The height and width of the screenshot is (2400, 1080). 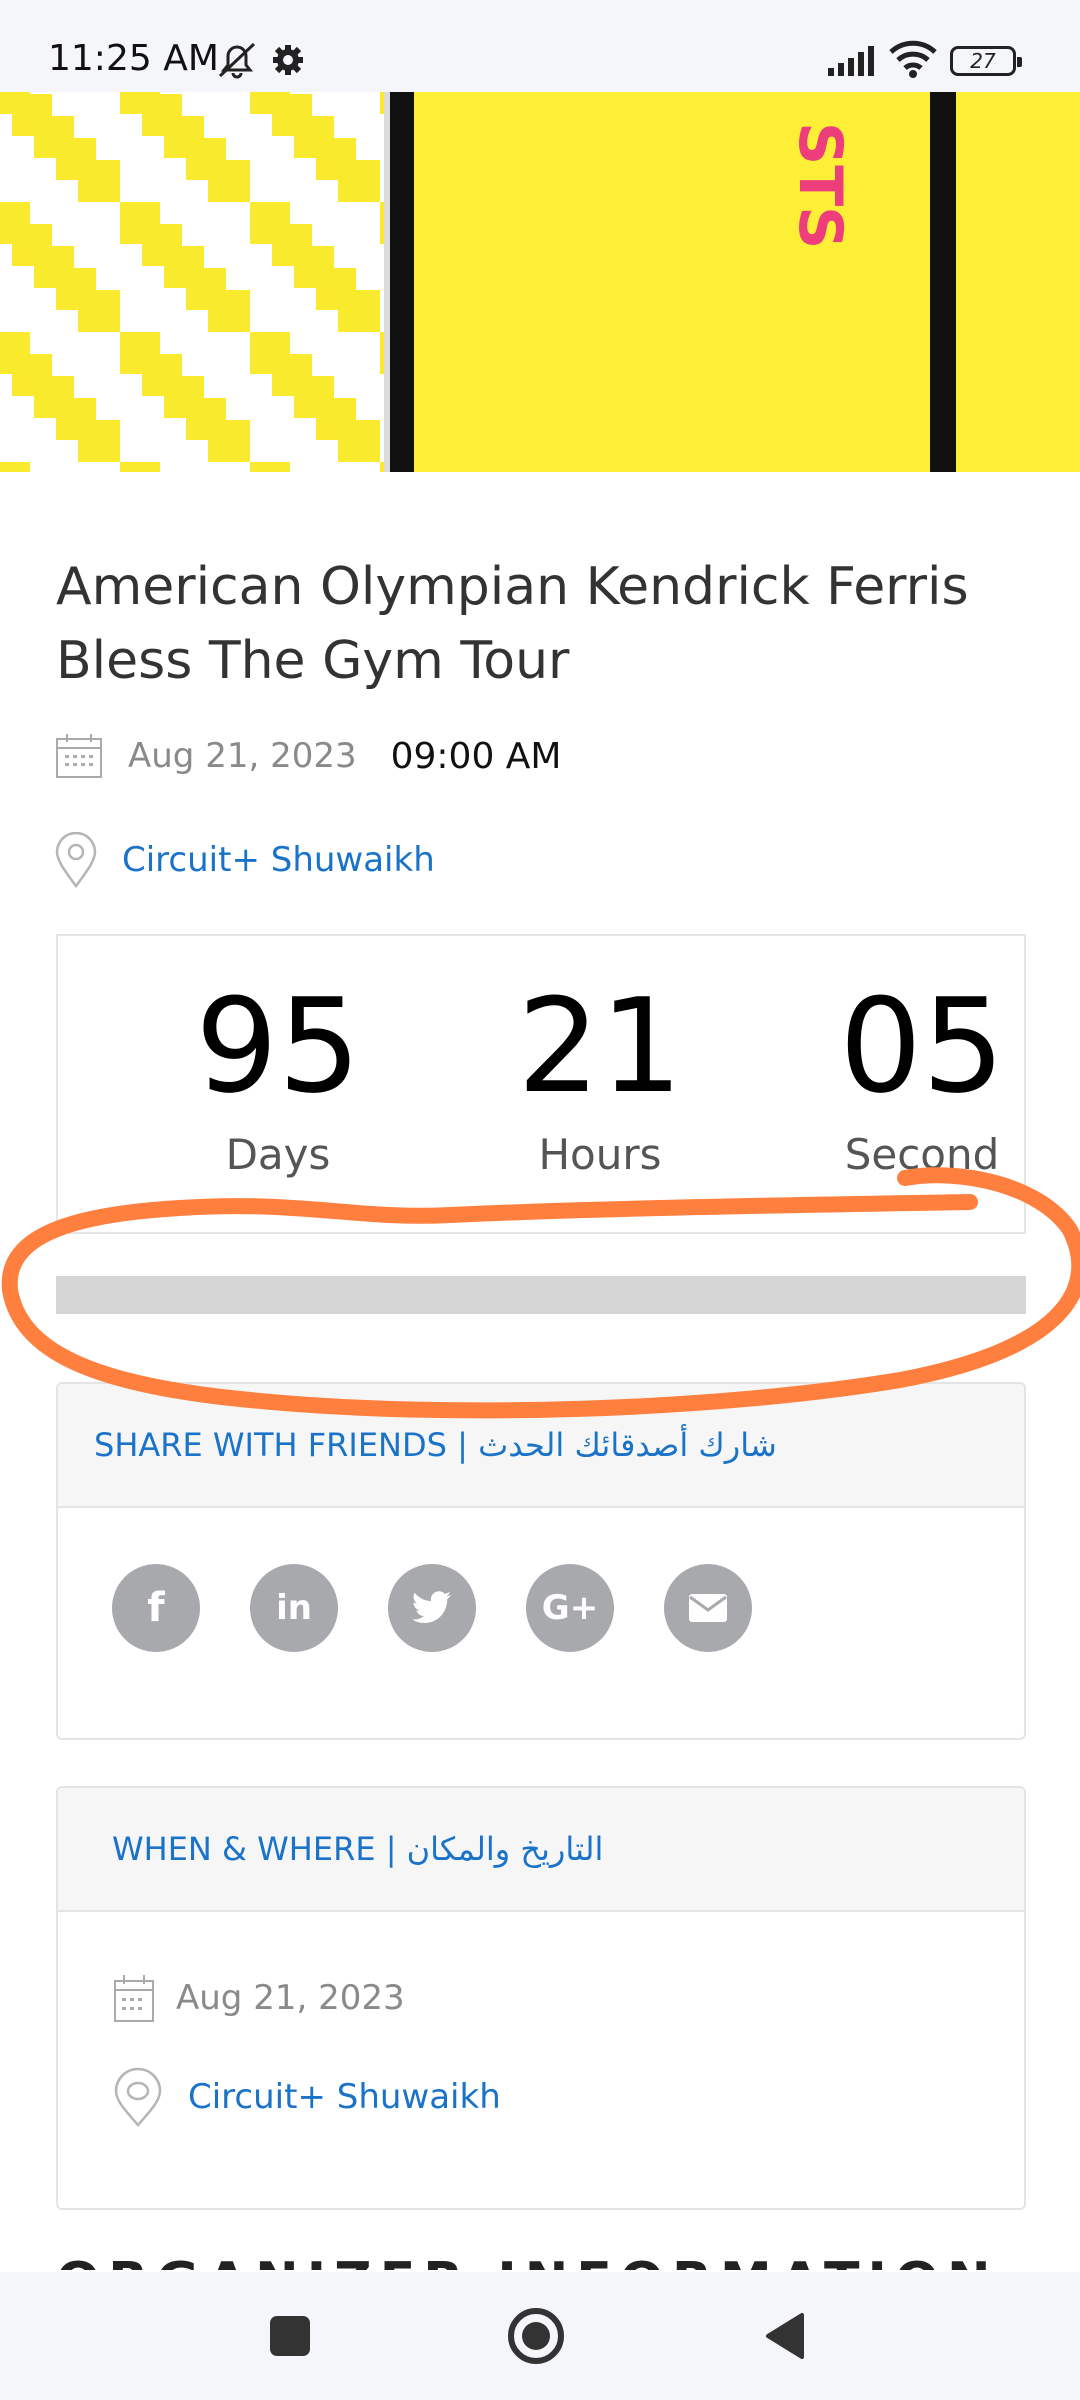 I want to click on circle-icon, so click(x=536, y=2336).